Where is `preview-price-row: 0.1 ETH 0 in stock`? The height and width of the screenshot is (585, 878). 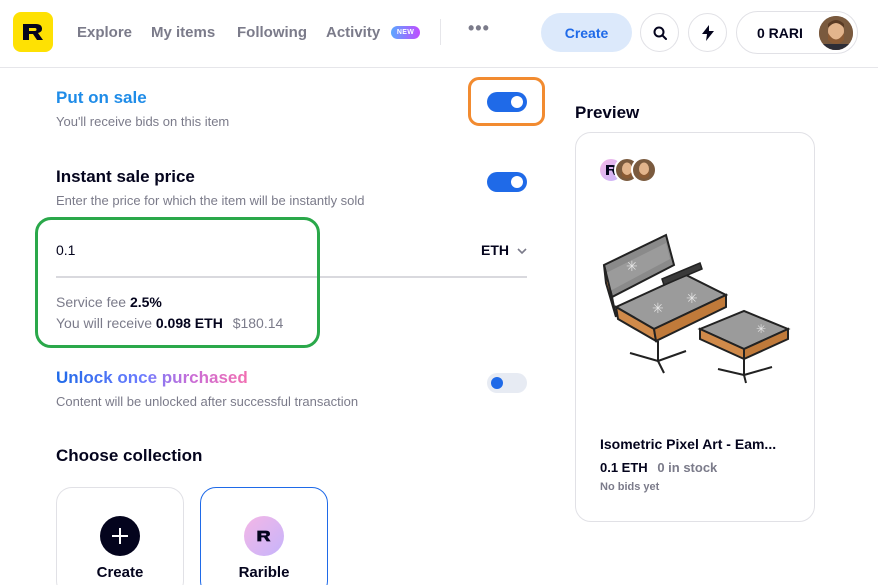 preview-price-row: 0.1 ETH 0 in stock is located at coordinates (658, 467).